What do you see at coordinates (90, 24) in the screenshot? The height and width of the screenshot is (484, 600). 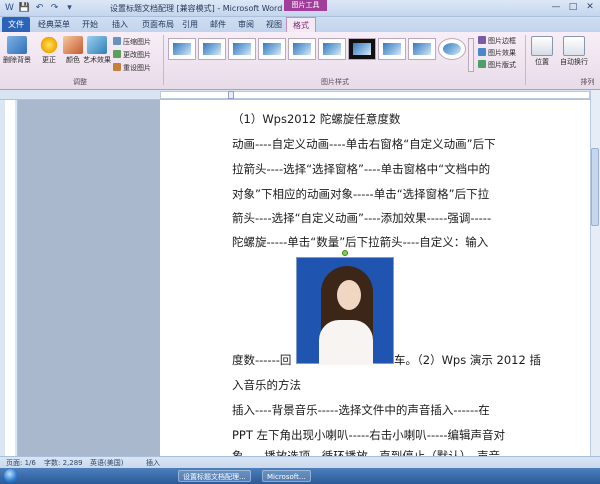 I see `tab-home: 开始` at bounding box center [90, 24].